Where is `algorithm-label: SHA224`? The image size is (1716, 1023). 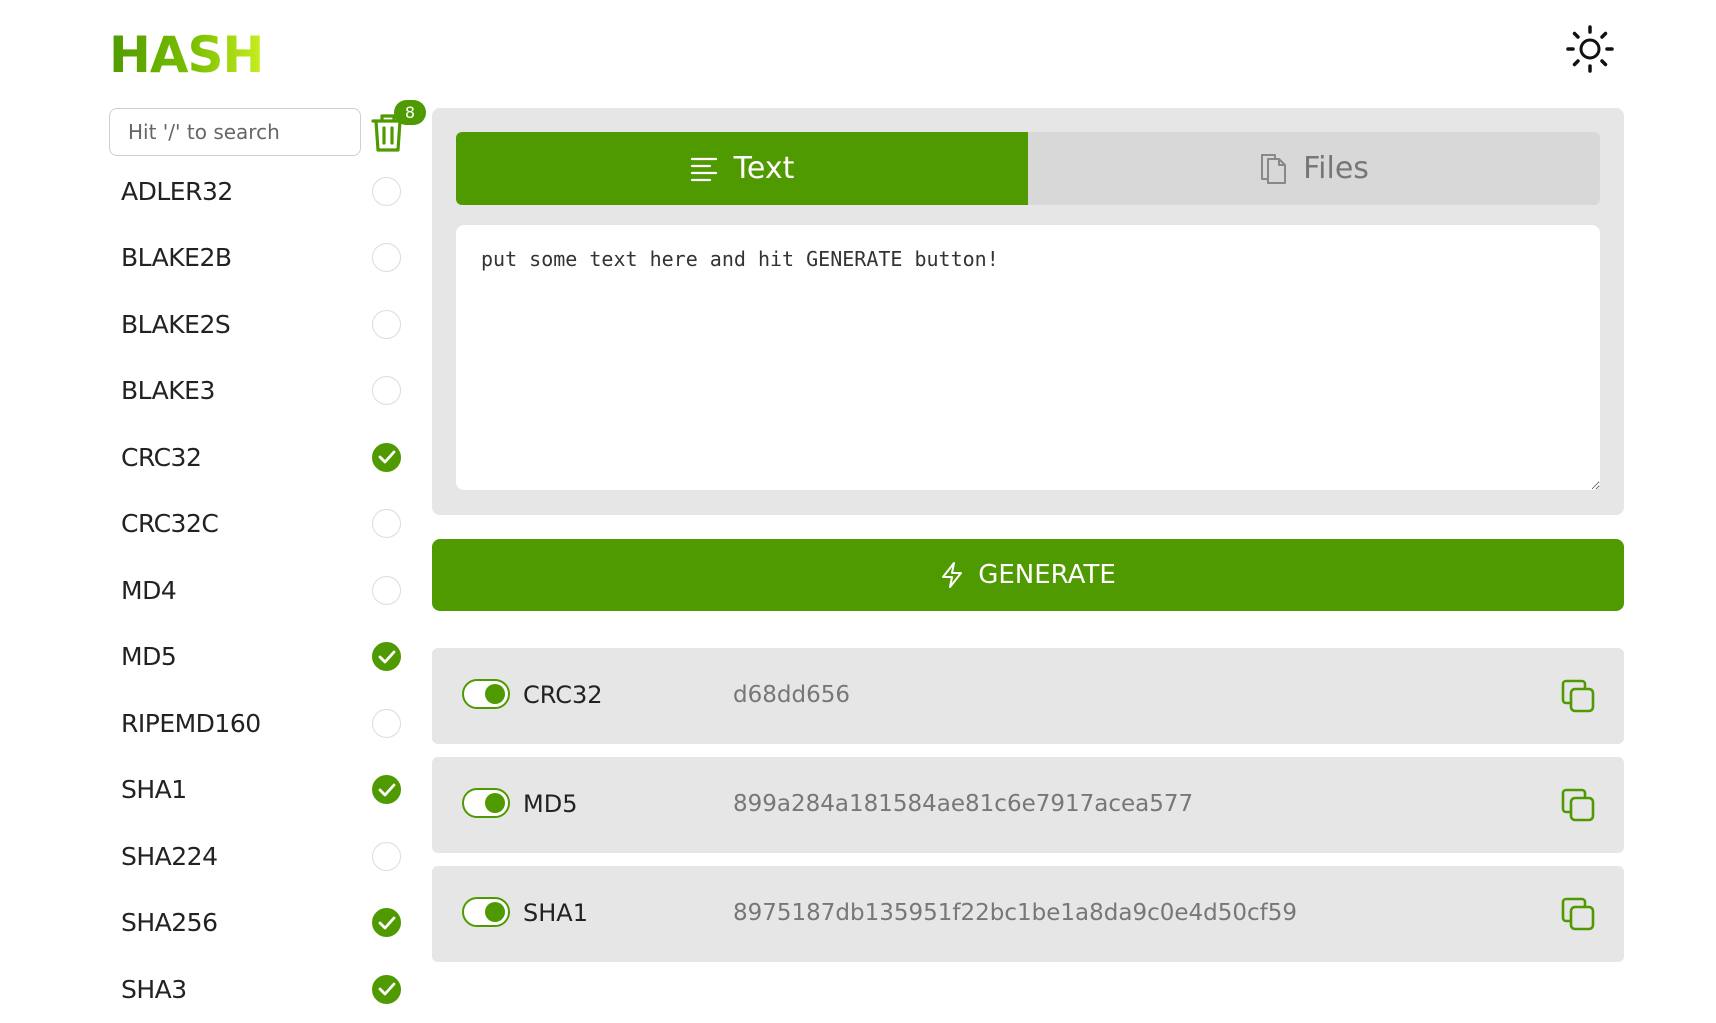 algorithm-label: SHA224 is located at coordinates (169, 856).